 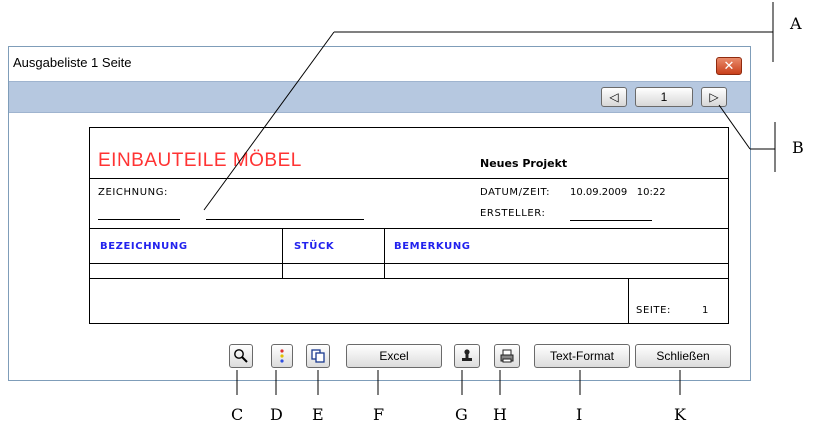 What do you see at coordinates (276, 414) in the screenshot?
I see `callout-d-label: D` at bounding box center [276, 414].